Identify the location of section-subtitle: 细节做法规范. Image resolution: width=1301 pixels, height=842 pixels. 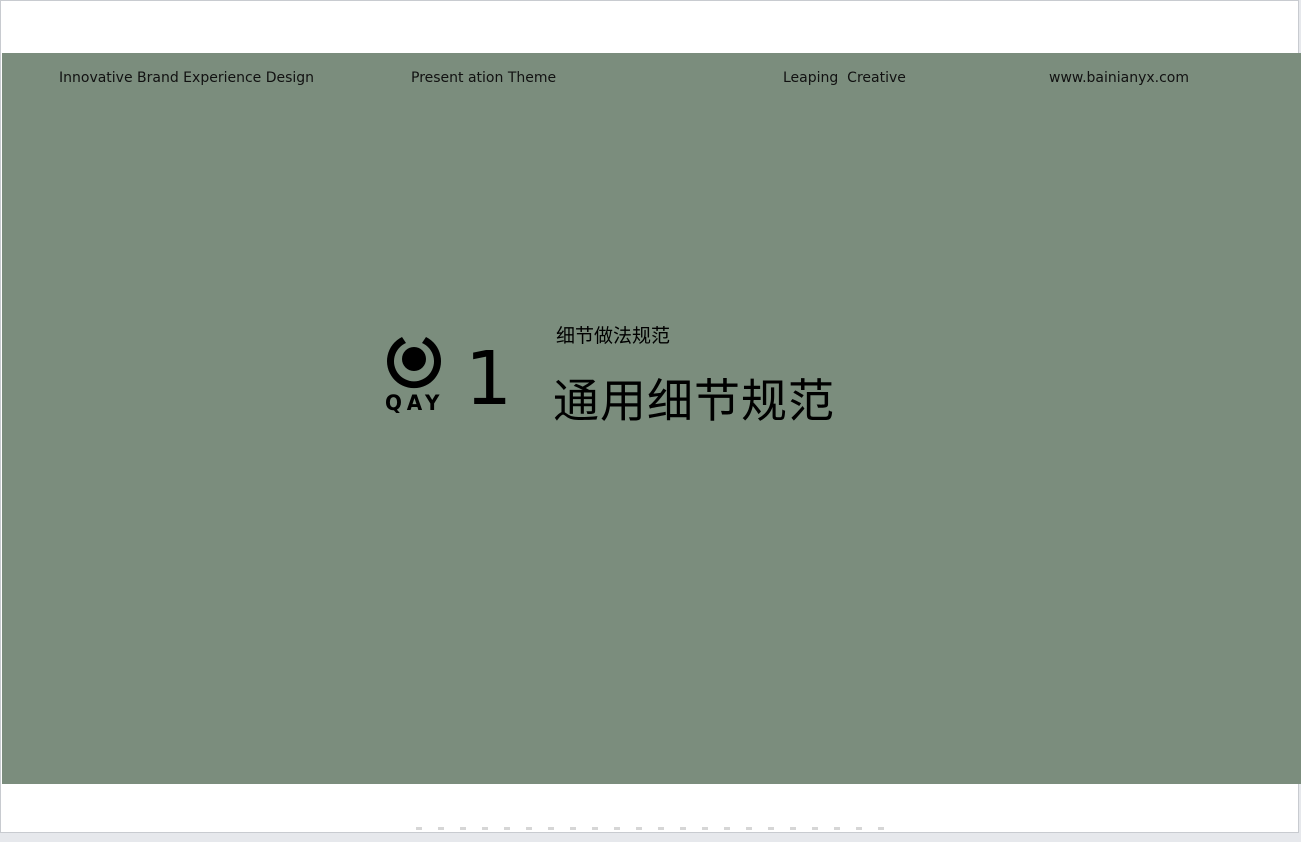
(613, 336).